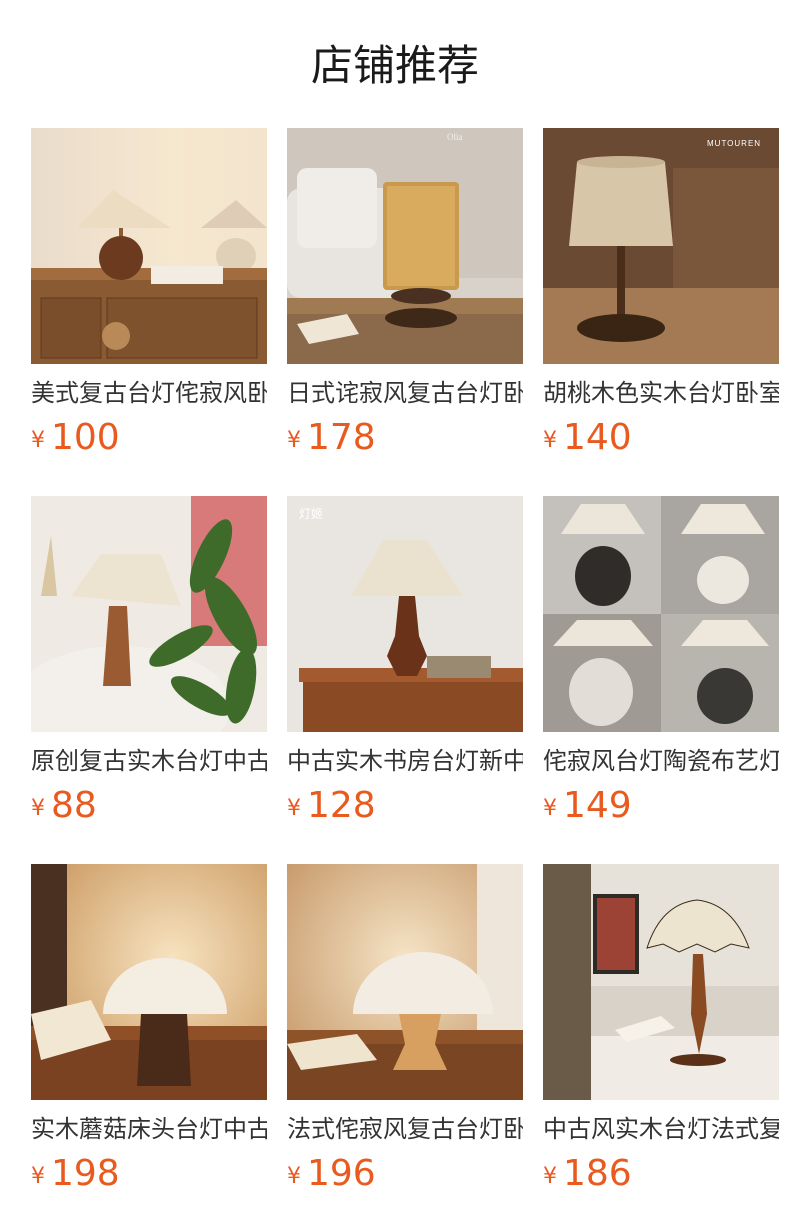 This screenshot has height=1232, width=790. What do you see at coordinates (149, 761) in the screenshot?
I see `product-name: 原创复古实木台灯中古风卧室` at bounding box center [149, 761].